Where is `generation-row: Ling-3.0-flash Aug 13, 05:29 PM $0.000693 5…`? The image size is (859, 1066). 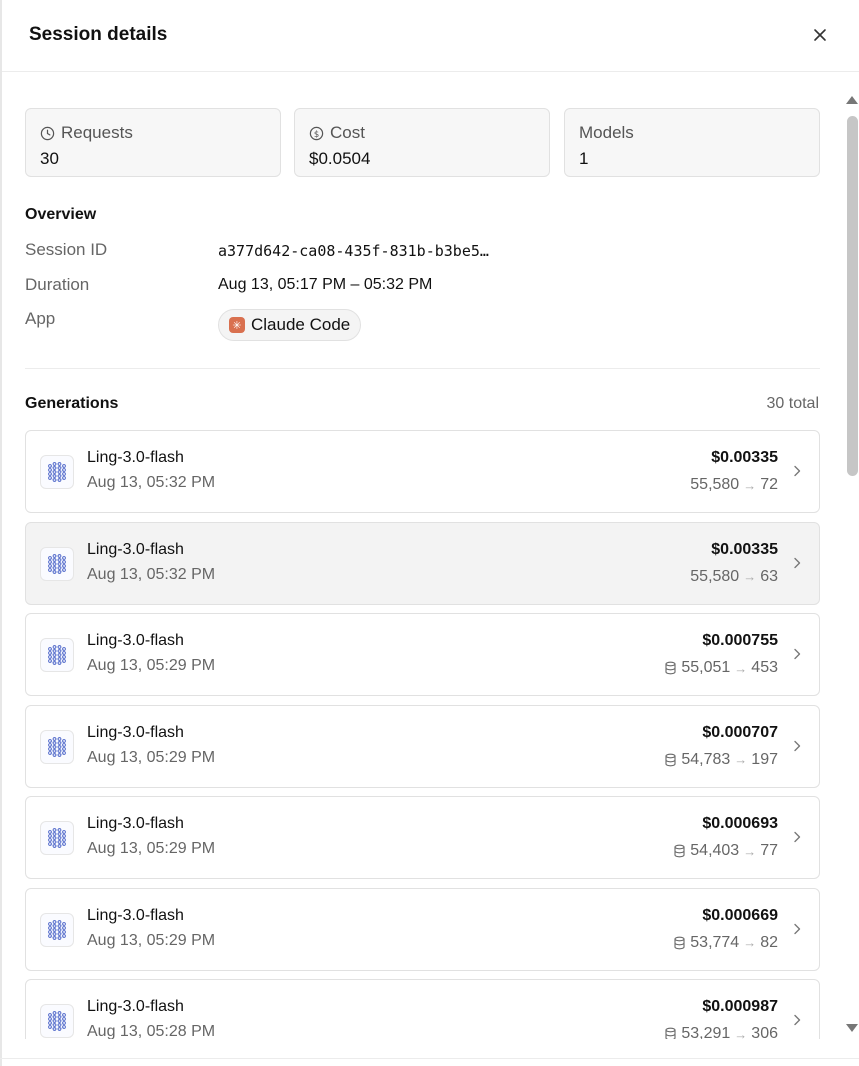 generation-row: Ling-3.0-flash Aug 13, 05:29 PM $0.000693 5… is located at coordinates (422, 837).